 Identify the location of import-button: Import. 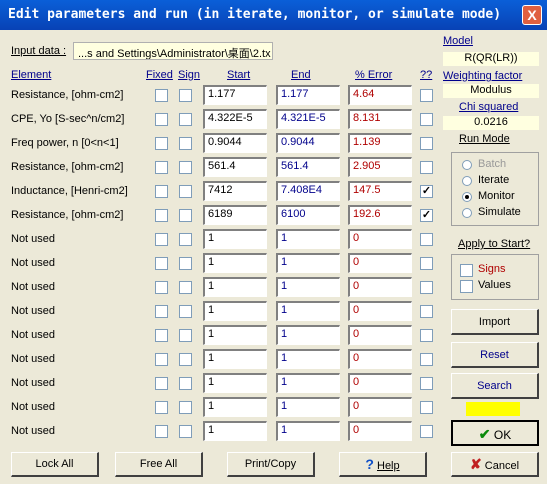
(495, 322).